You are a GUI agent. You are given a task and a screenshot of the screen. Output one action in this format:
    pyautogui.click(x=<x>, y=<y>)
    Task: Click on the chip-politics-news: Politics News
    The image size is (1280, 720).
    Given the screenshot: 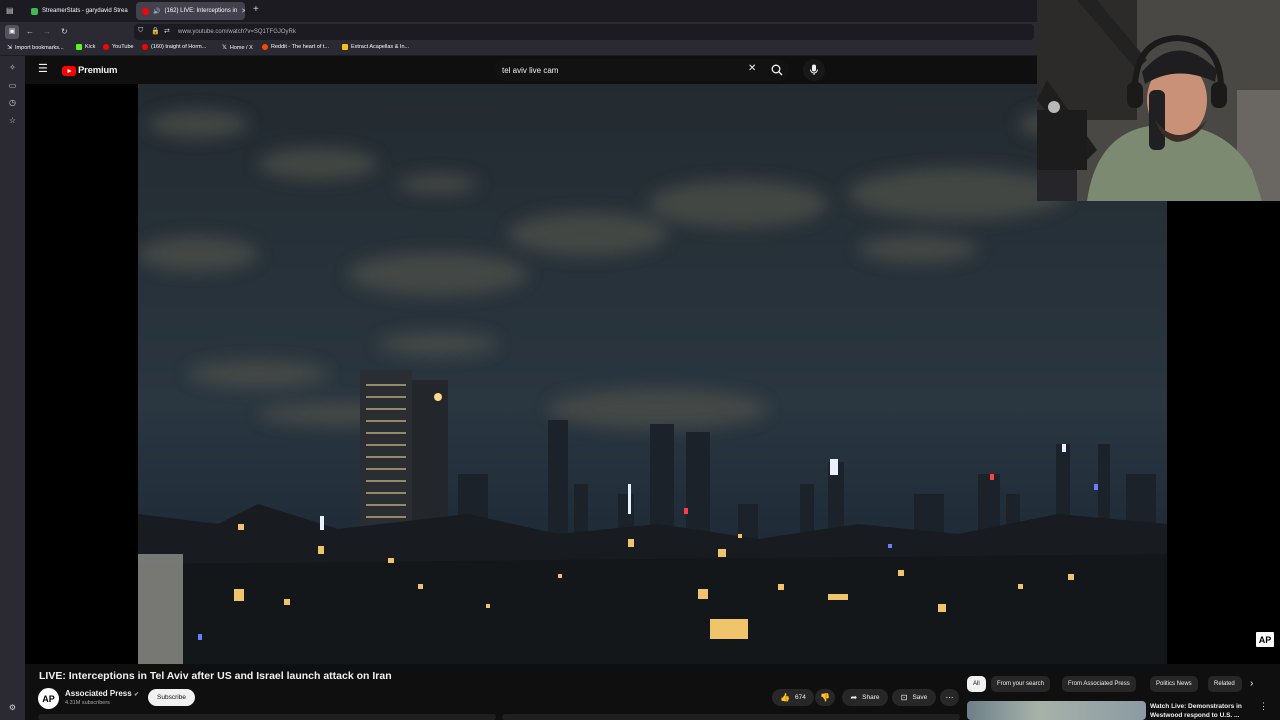 What is the action you would take?
    pyautogui.click(x=1174, y=684)
    